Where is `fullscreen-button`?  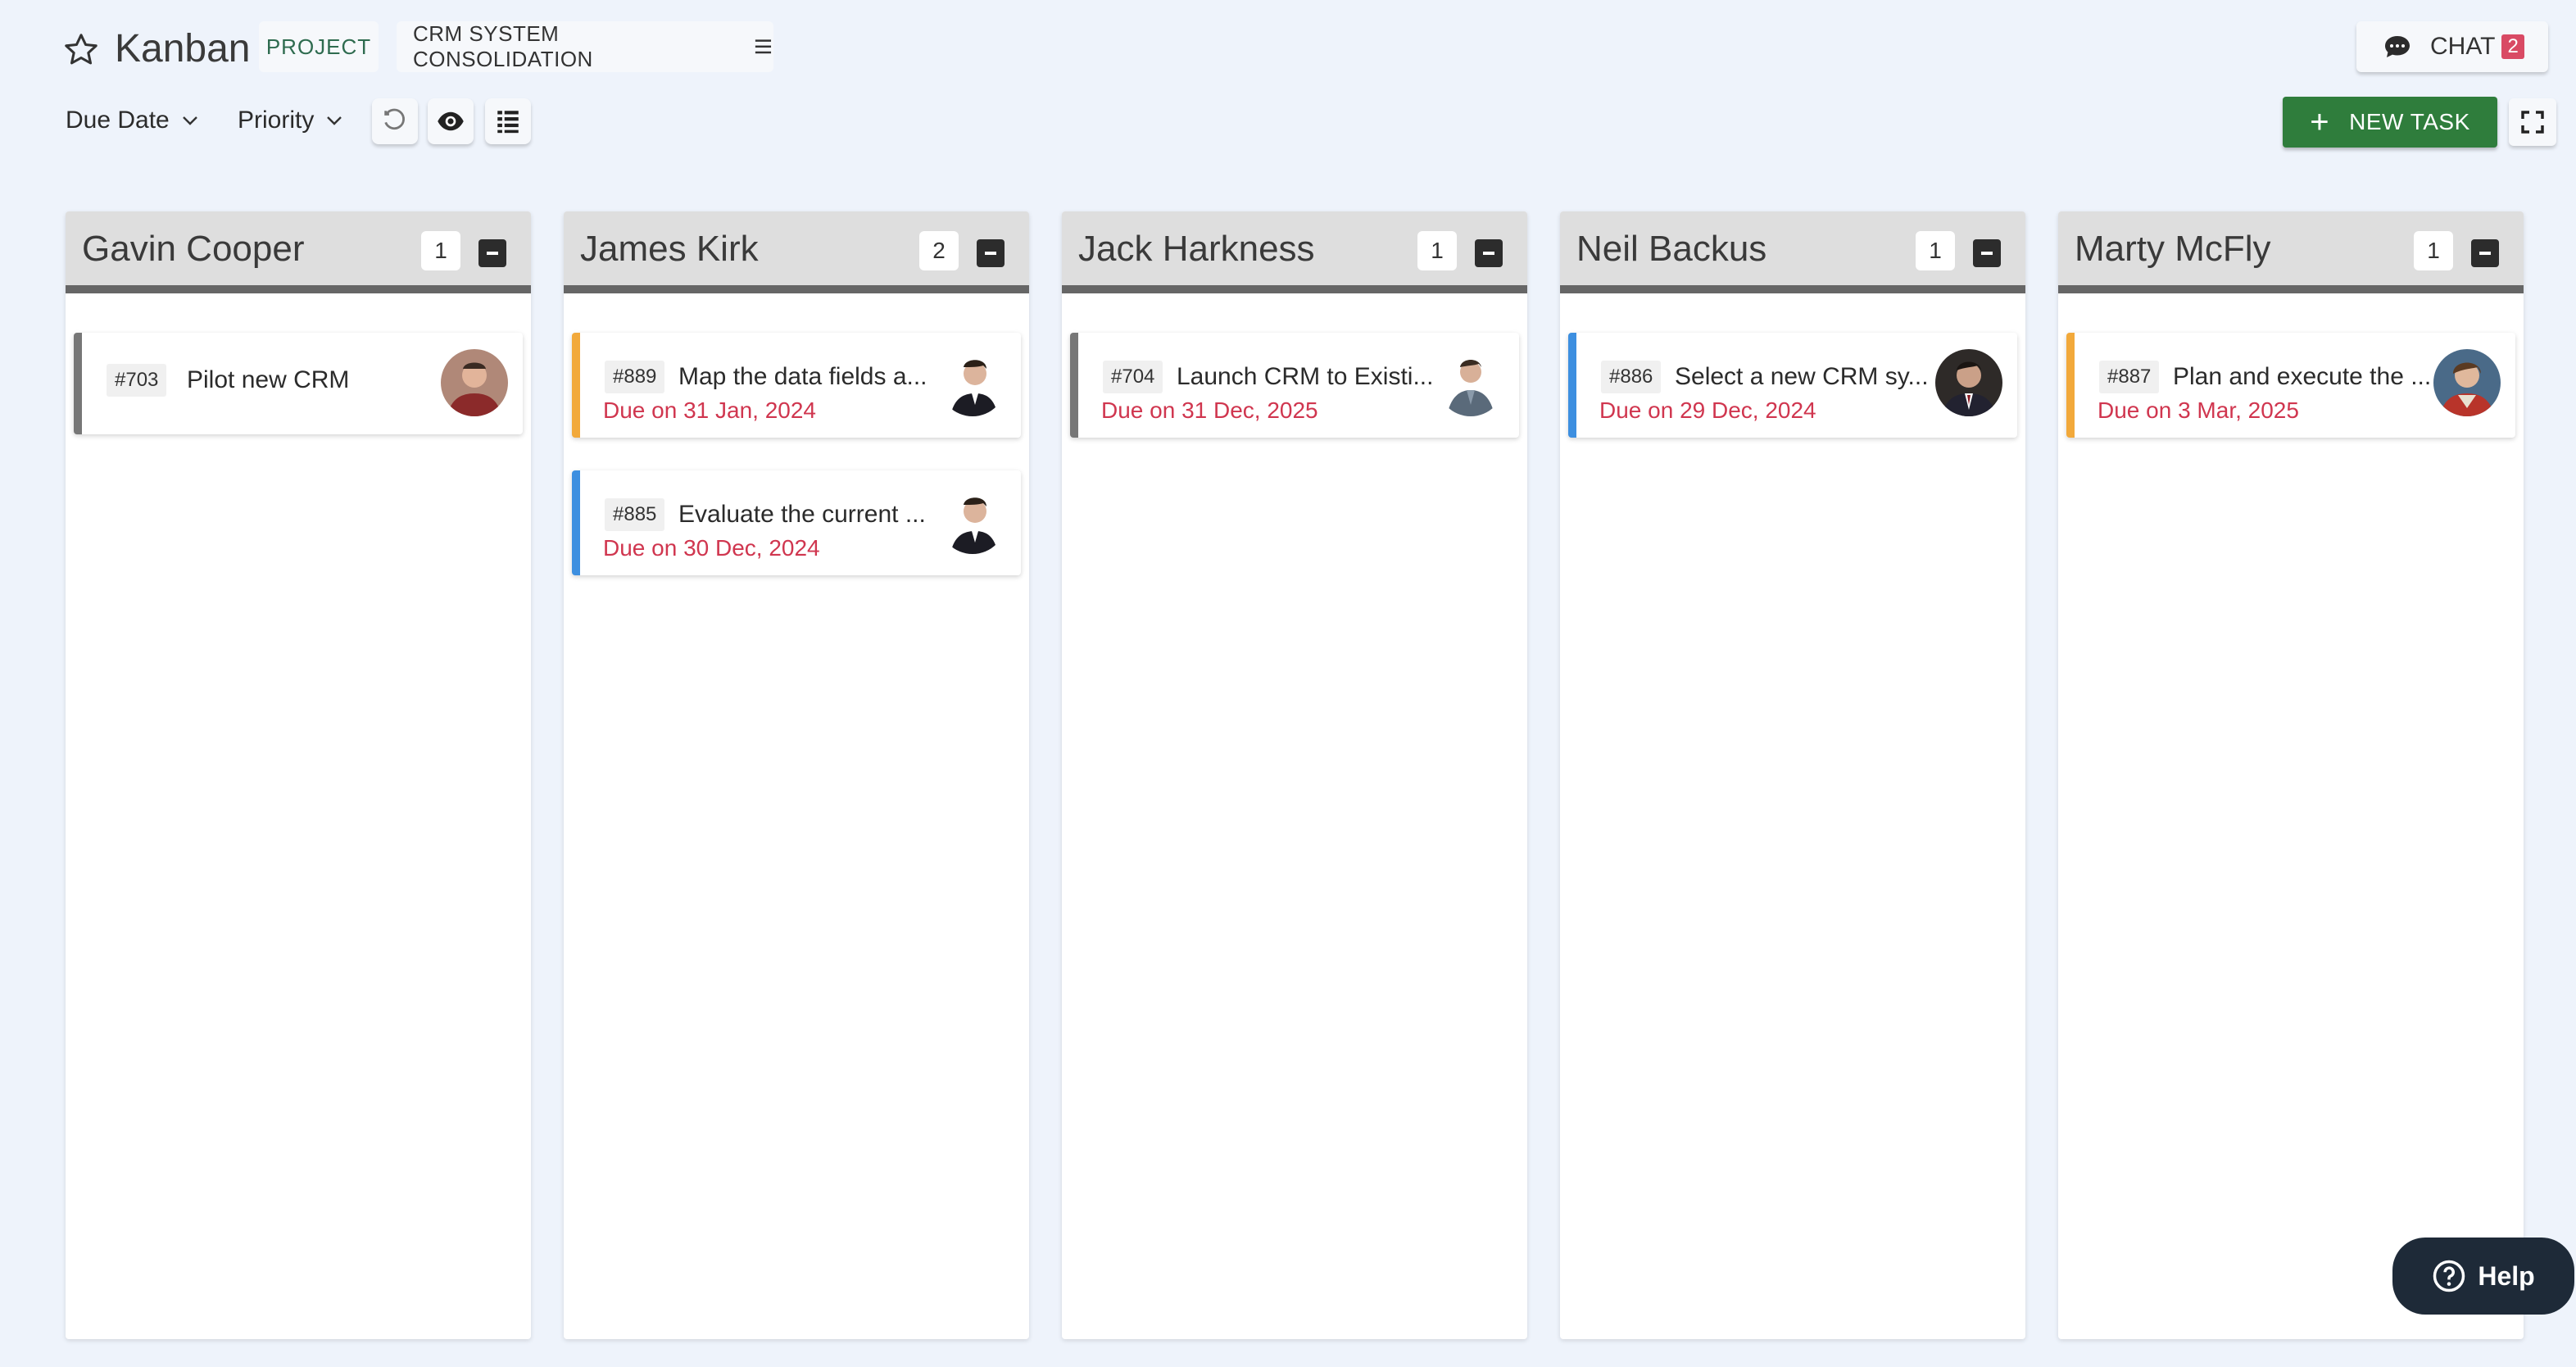
fullscreen-button is located at coordinates (2532, 122).